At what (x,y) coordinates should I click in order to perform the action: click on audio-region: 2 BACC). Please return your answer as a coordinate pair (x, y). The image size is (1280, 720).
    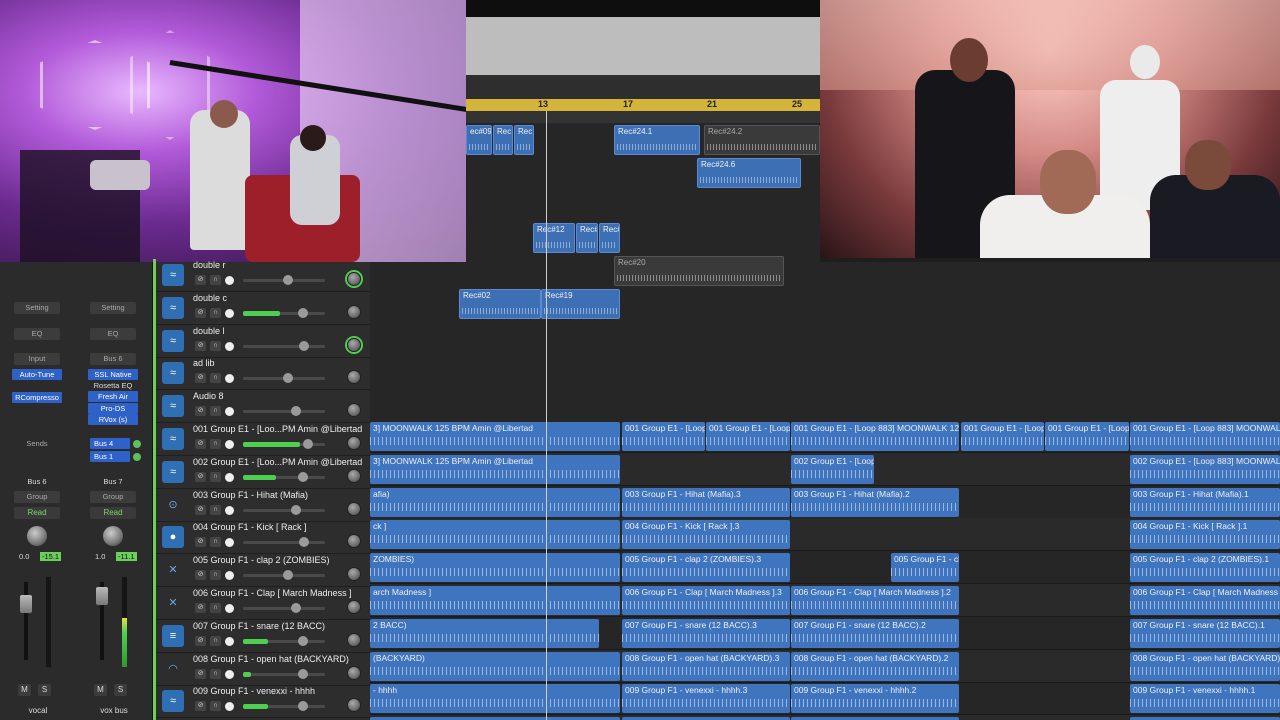
    Looking at the image, I should click on (484, 633).